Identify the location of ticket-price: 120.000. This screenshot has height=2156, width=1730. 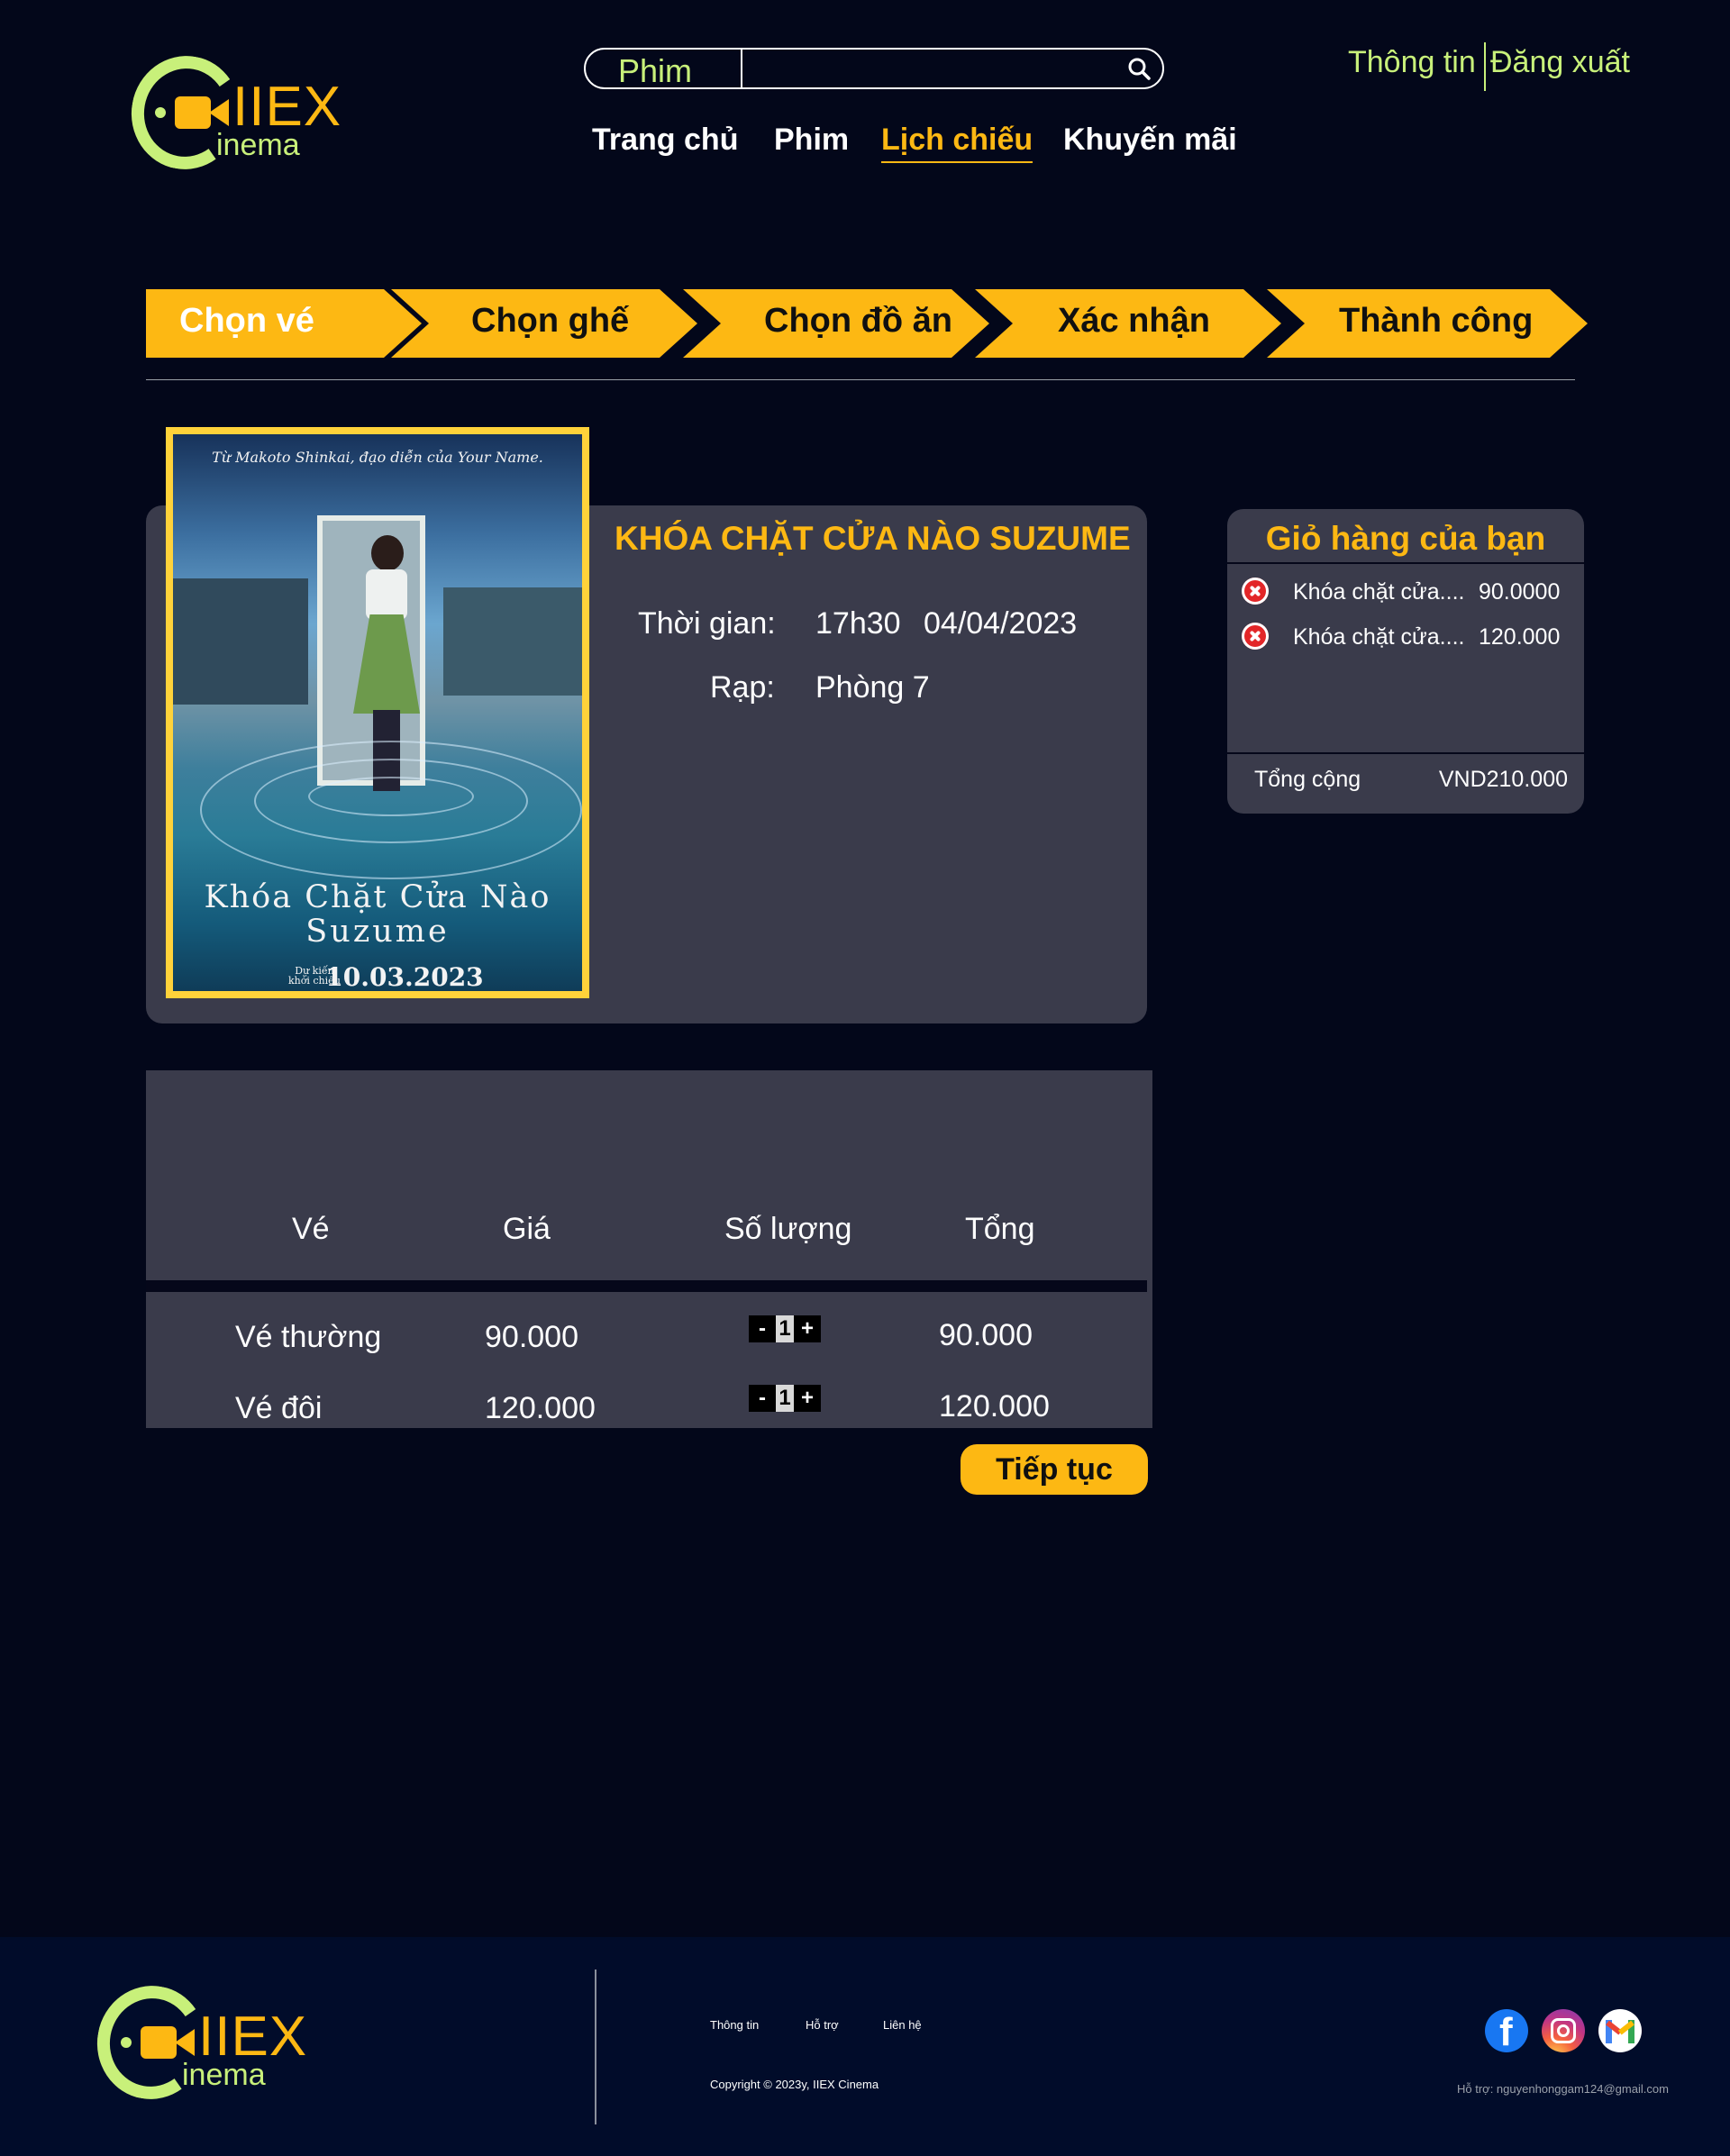
(540, 1408).